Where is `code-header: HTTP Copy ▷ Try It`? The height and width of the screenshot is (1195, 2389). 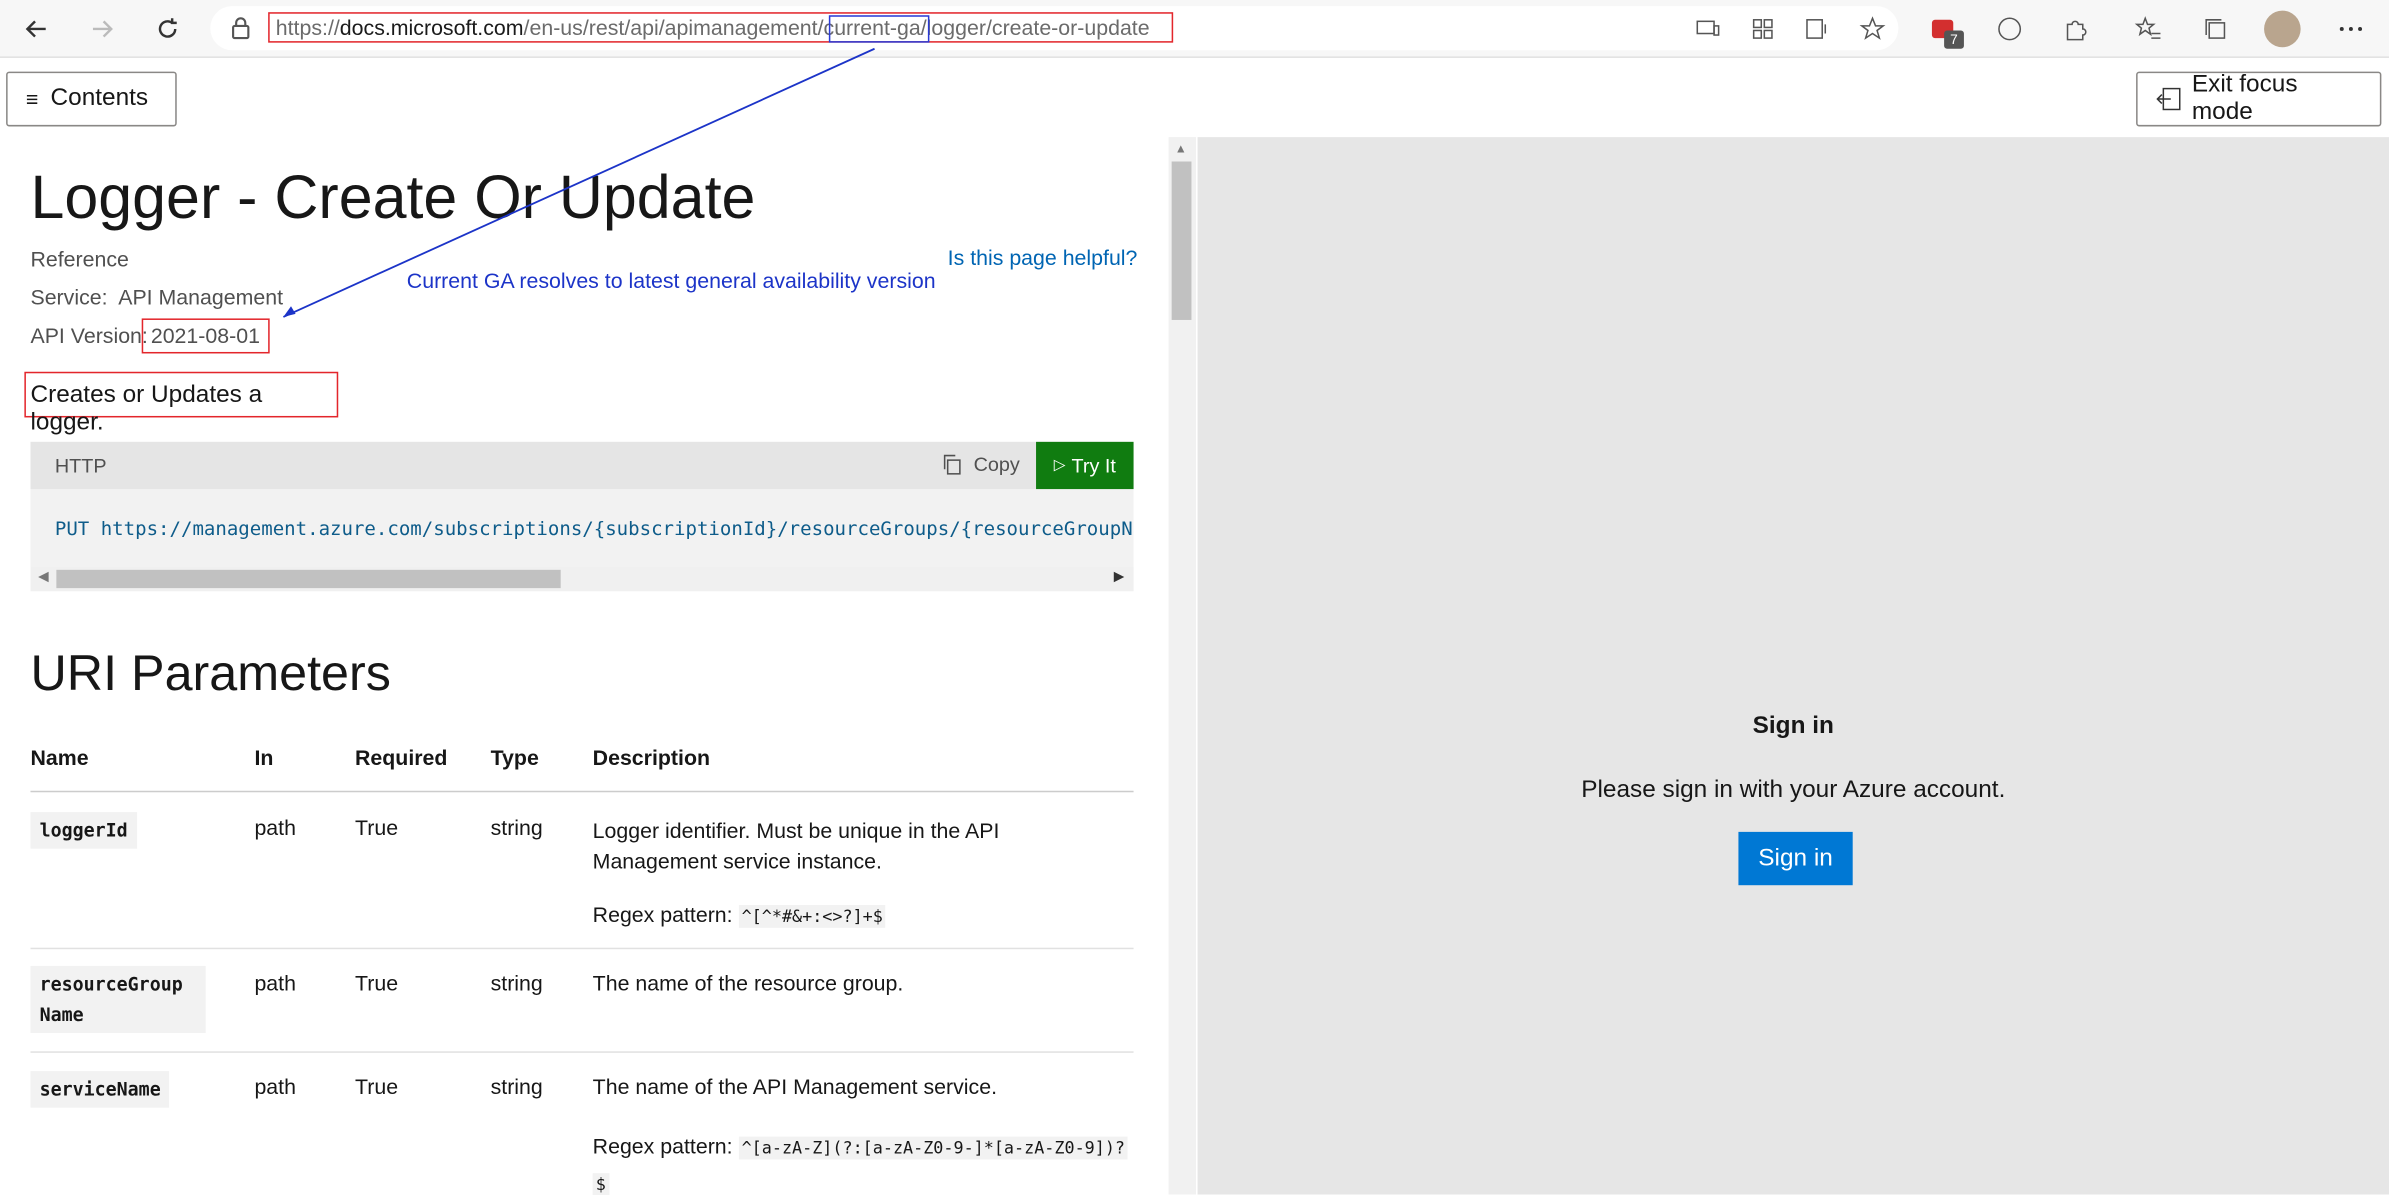
code-header: HTTP Copy ▷ Try It is located at coordinates (582, 465).